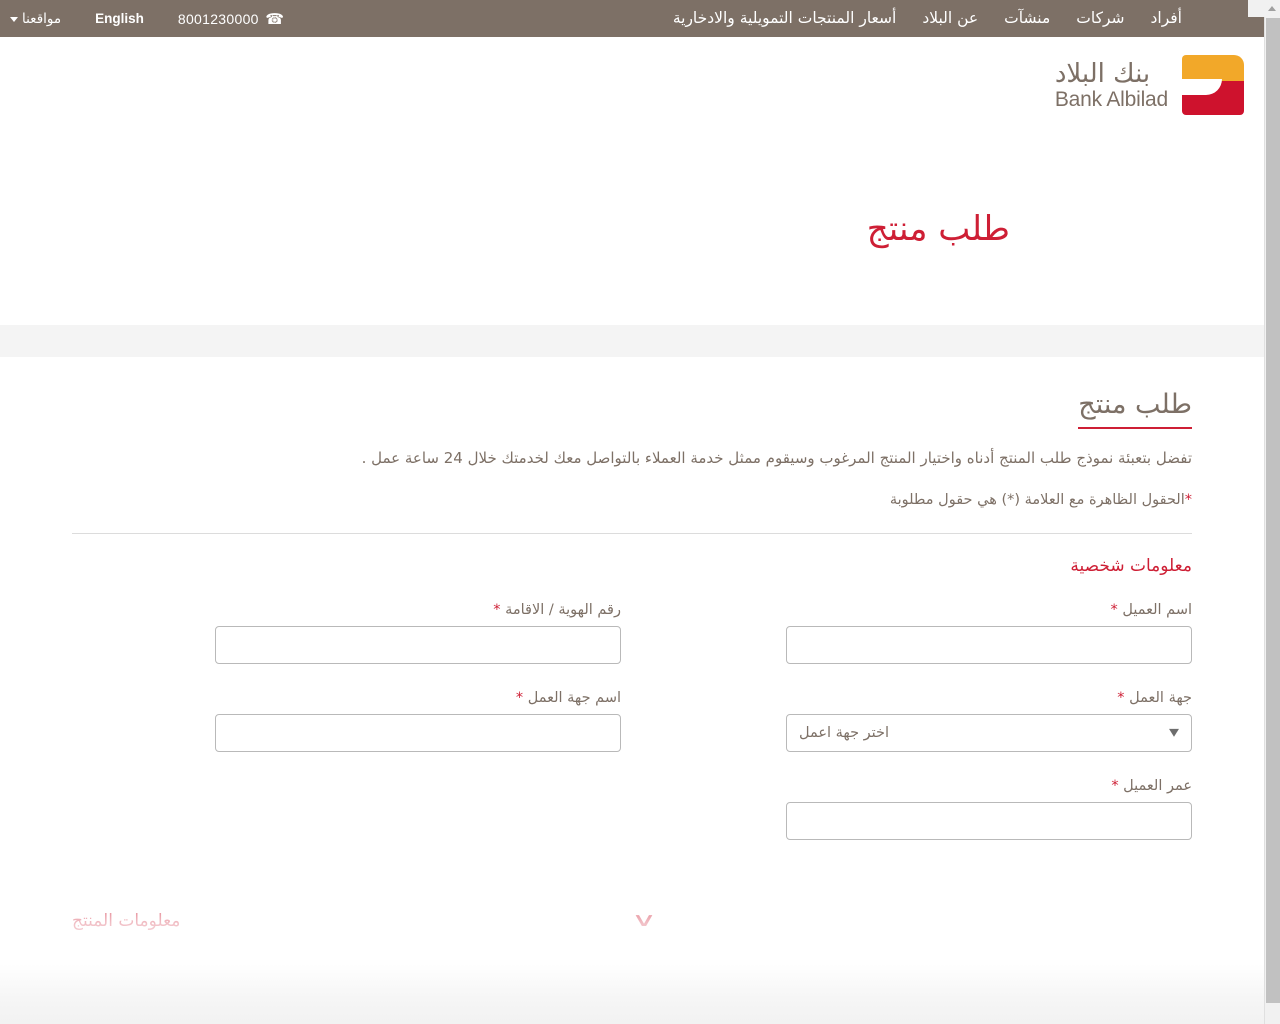  I want to click on section-divider, so click(632, 533).